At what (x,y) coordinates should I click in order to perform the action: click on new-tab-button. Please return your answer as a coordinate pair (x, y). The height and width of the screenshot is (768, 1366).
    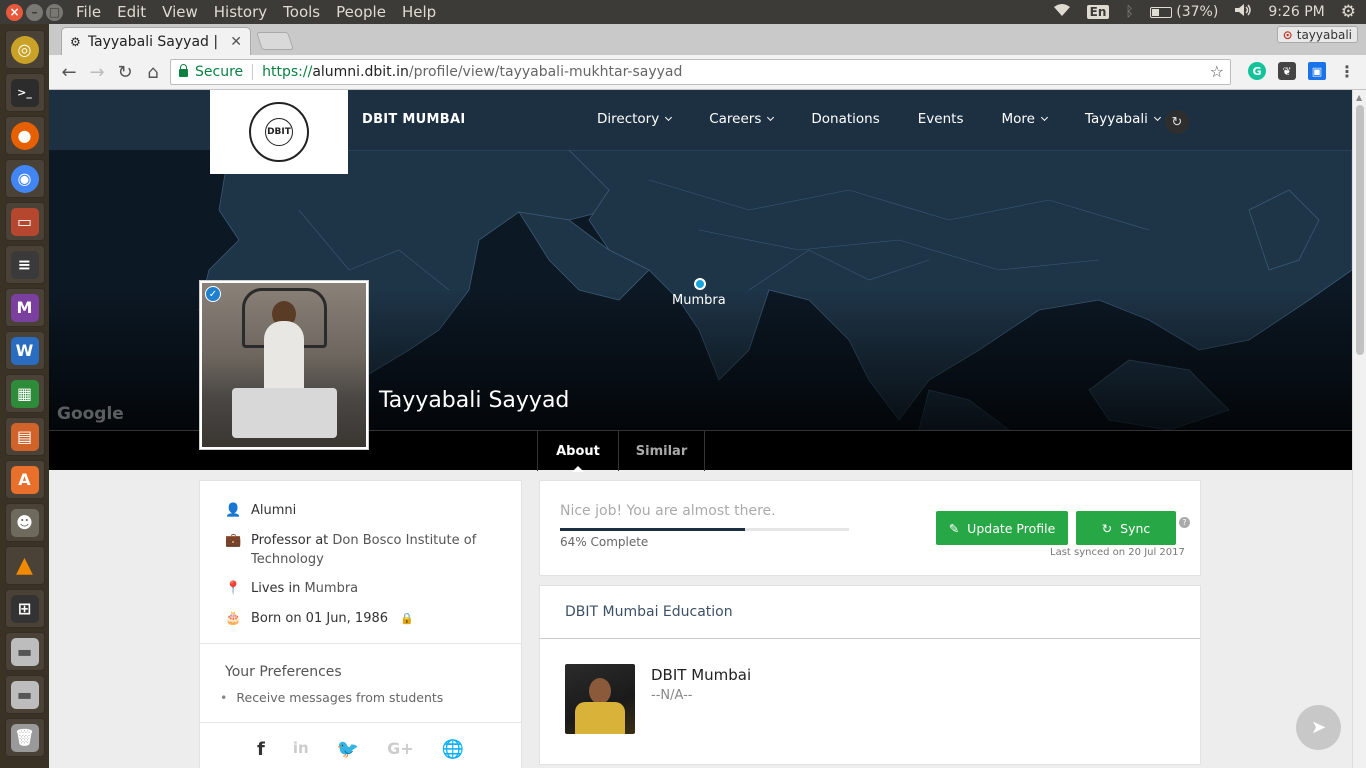
    Looking at the image, I should click on (275, 41).